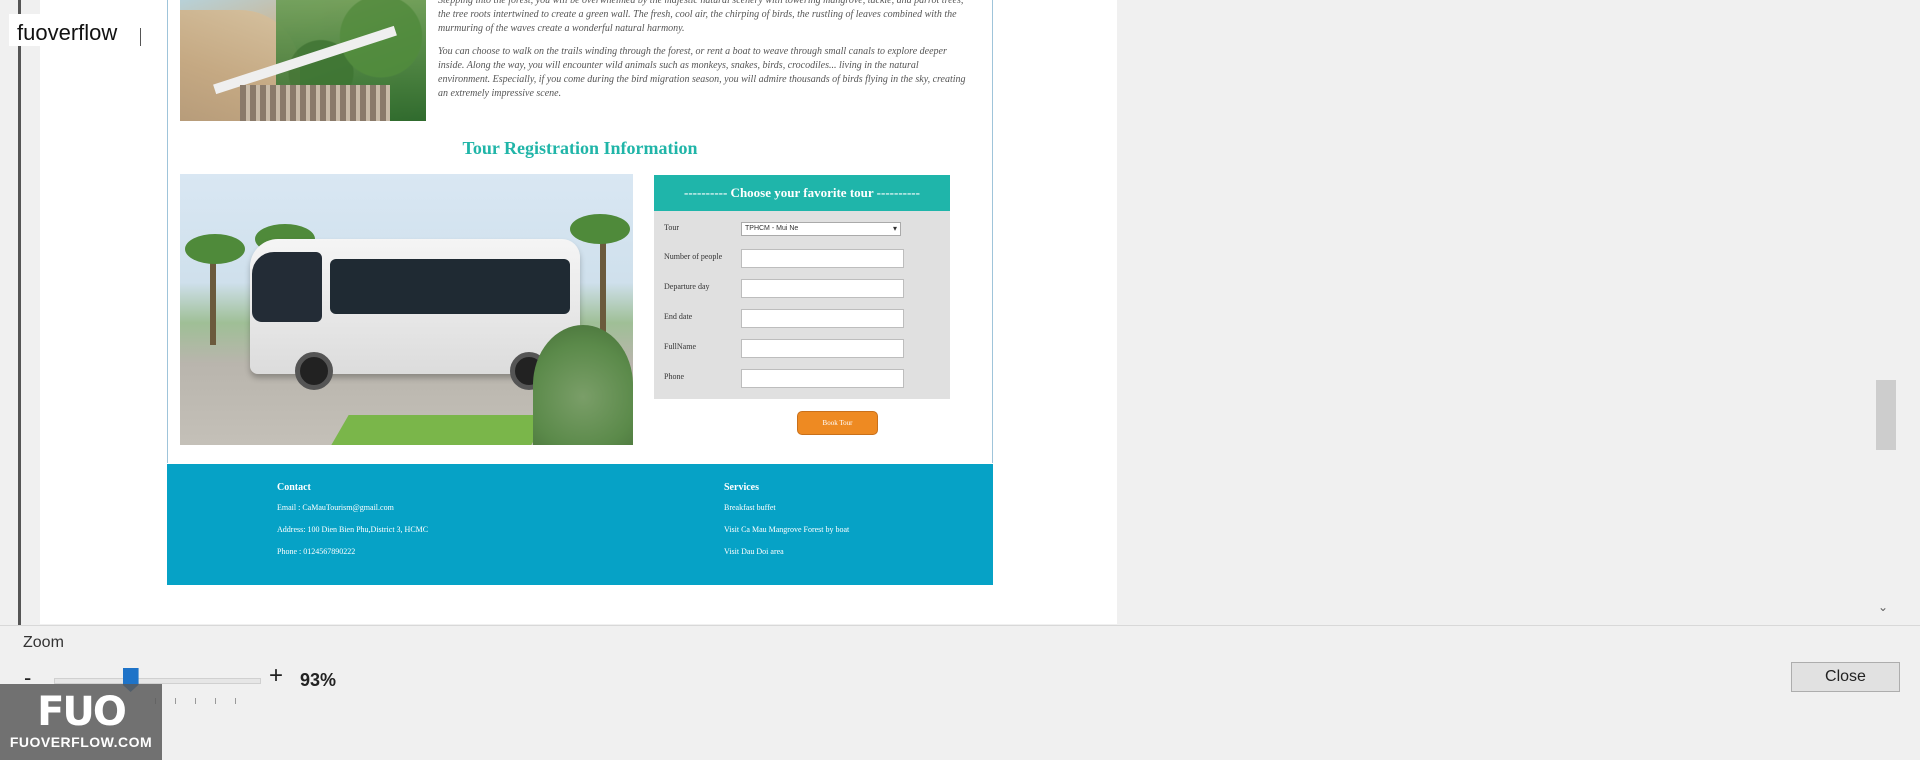 This screenshot has height=760, width=1920. Describe the element at coordinates (1885, 312) in the screenshot. I see `vertical-scrollbar` at that location.